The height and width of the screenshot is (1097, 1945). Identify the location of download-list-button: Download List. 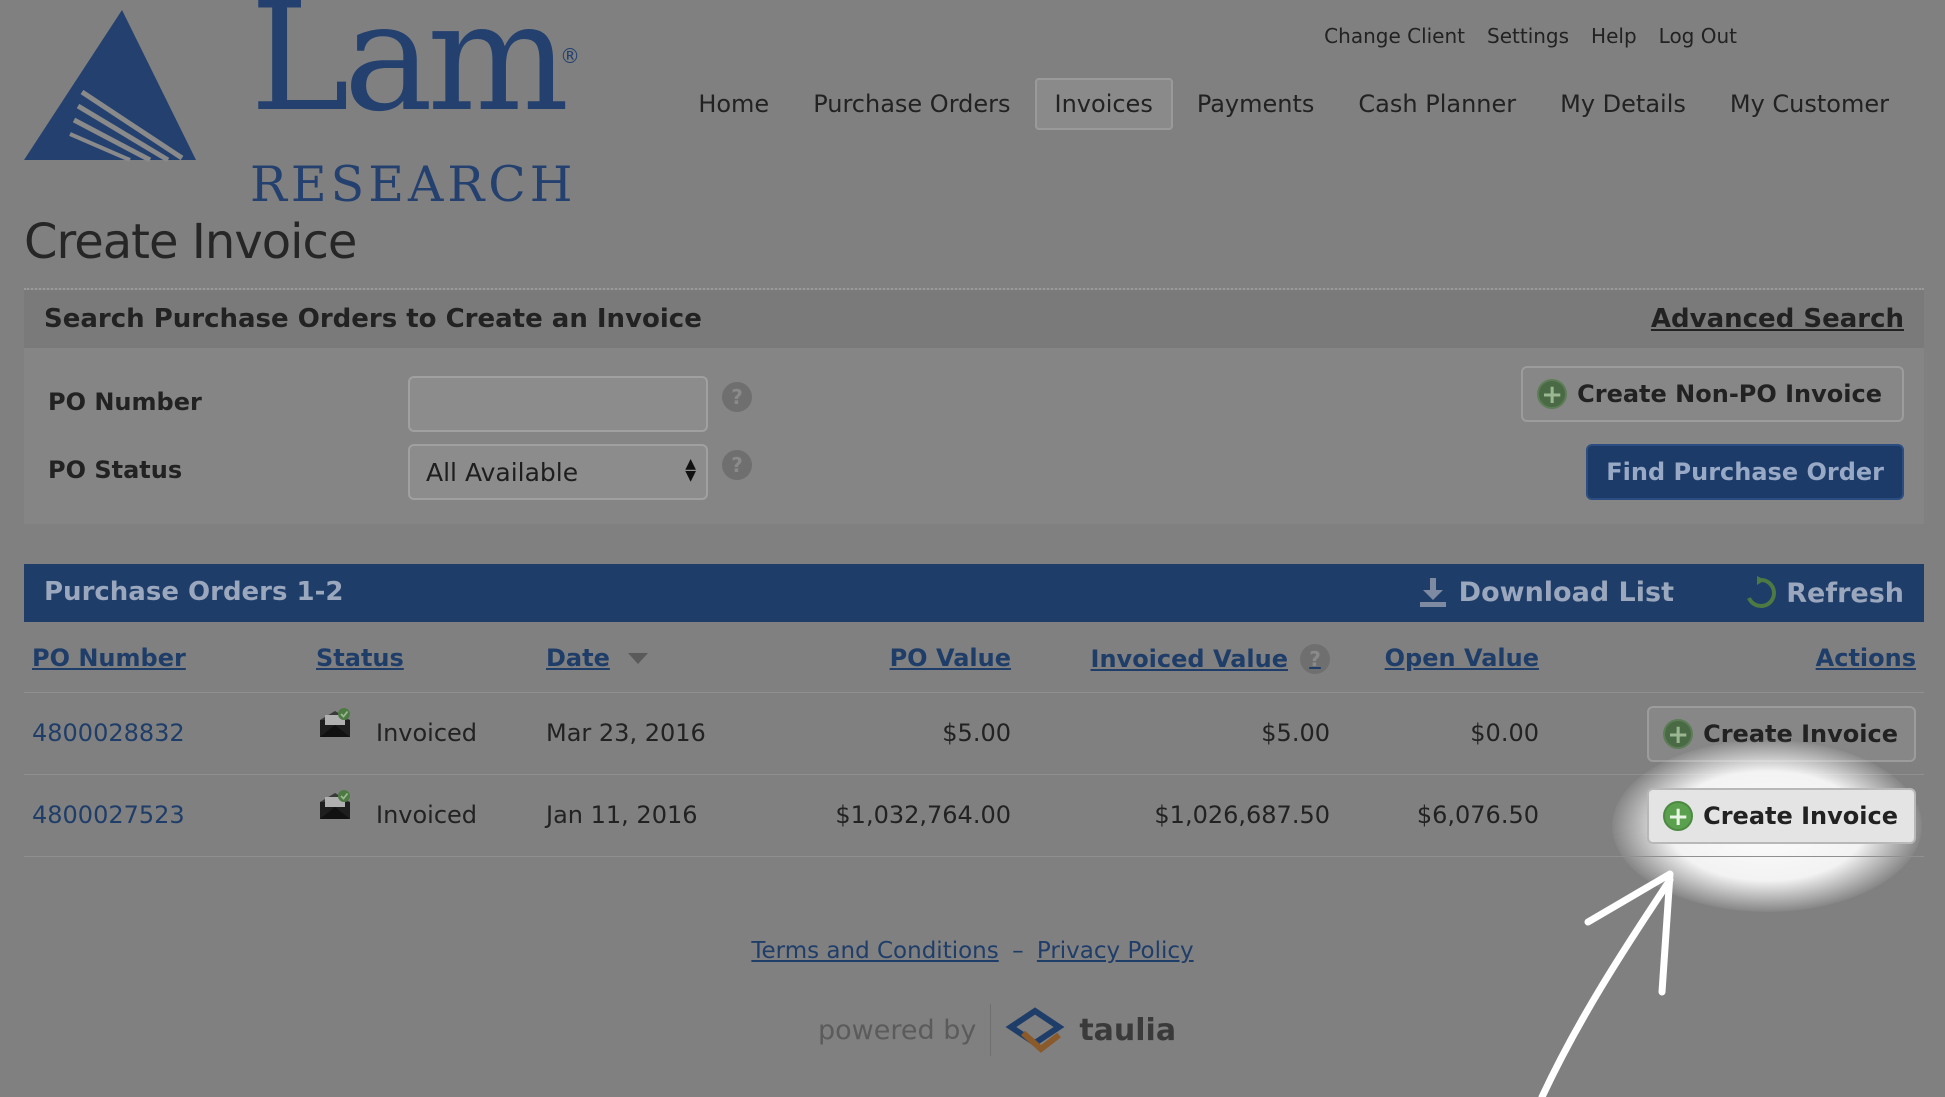
(1545, 592).